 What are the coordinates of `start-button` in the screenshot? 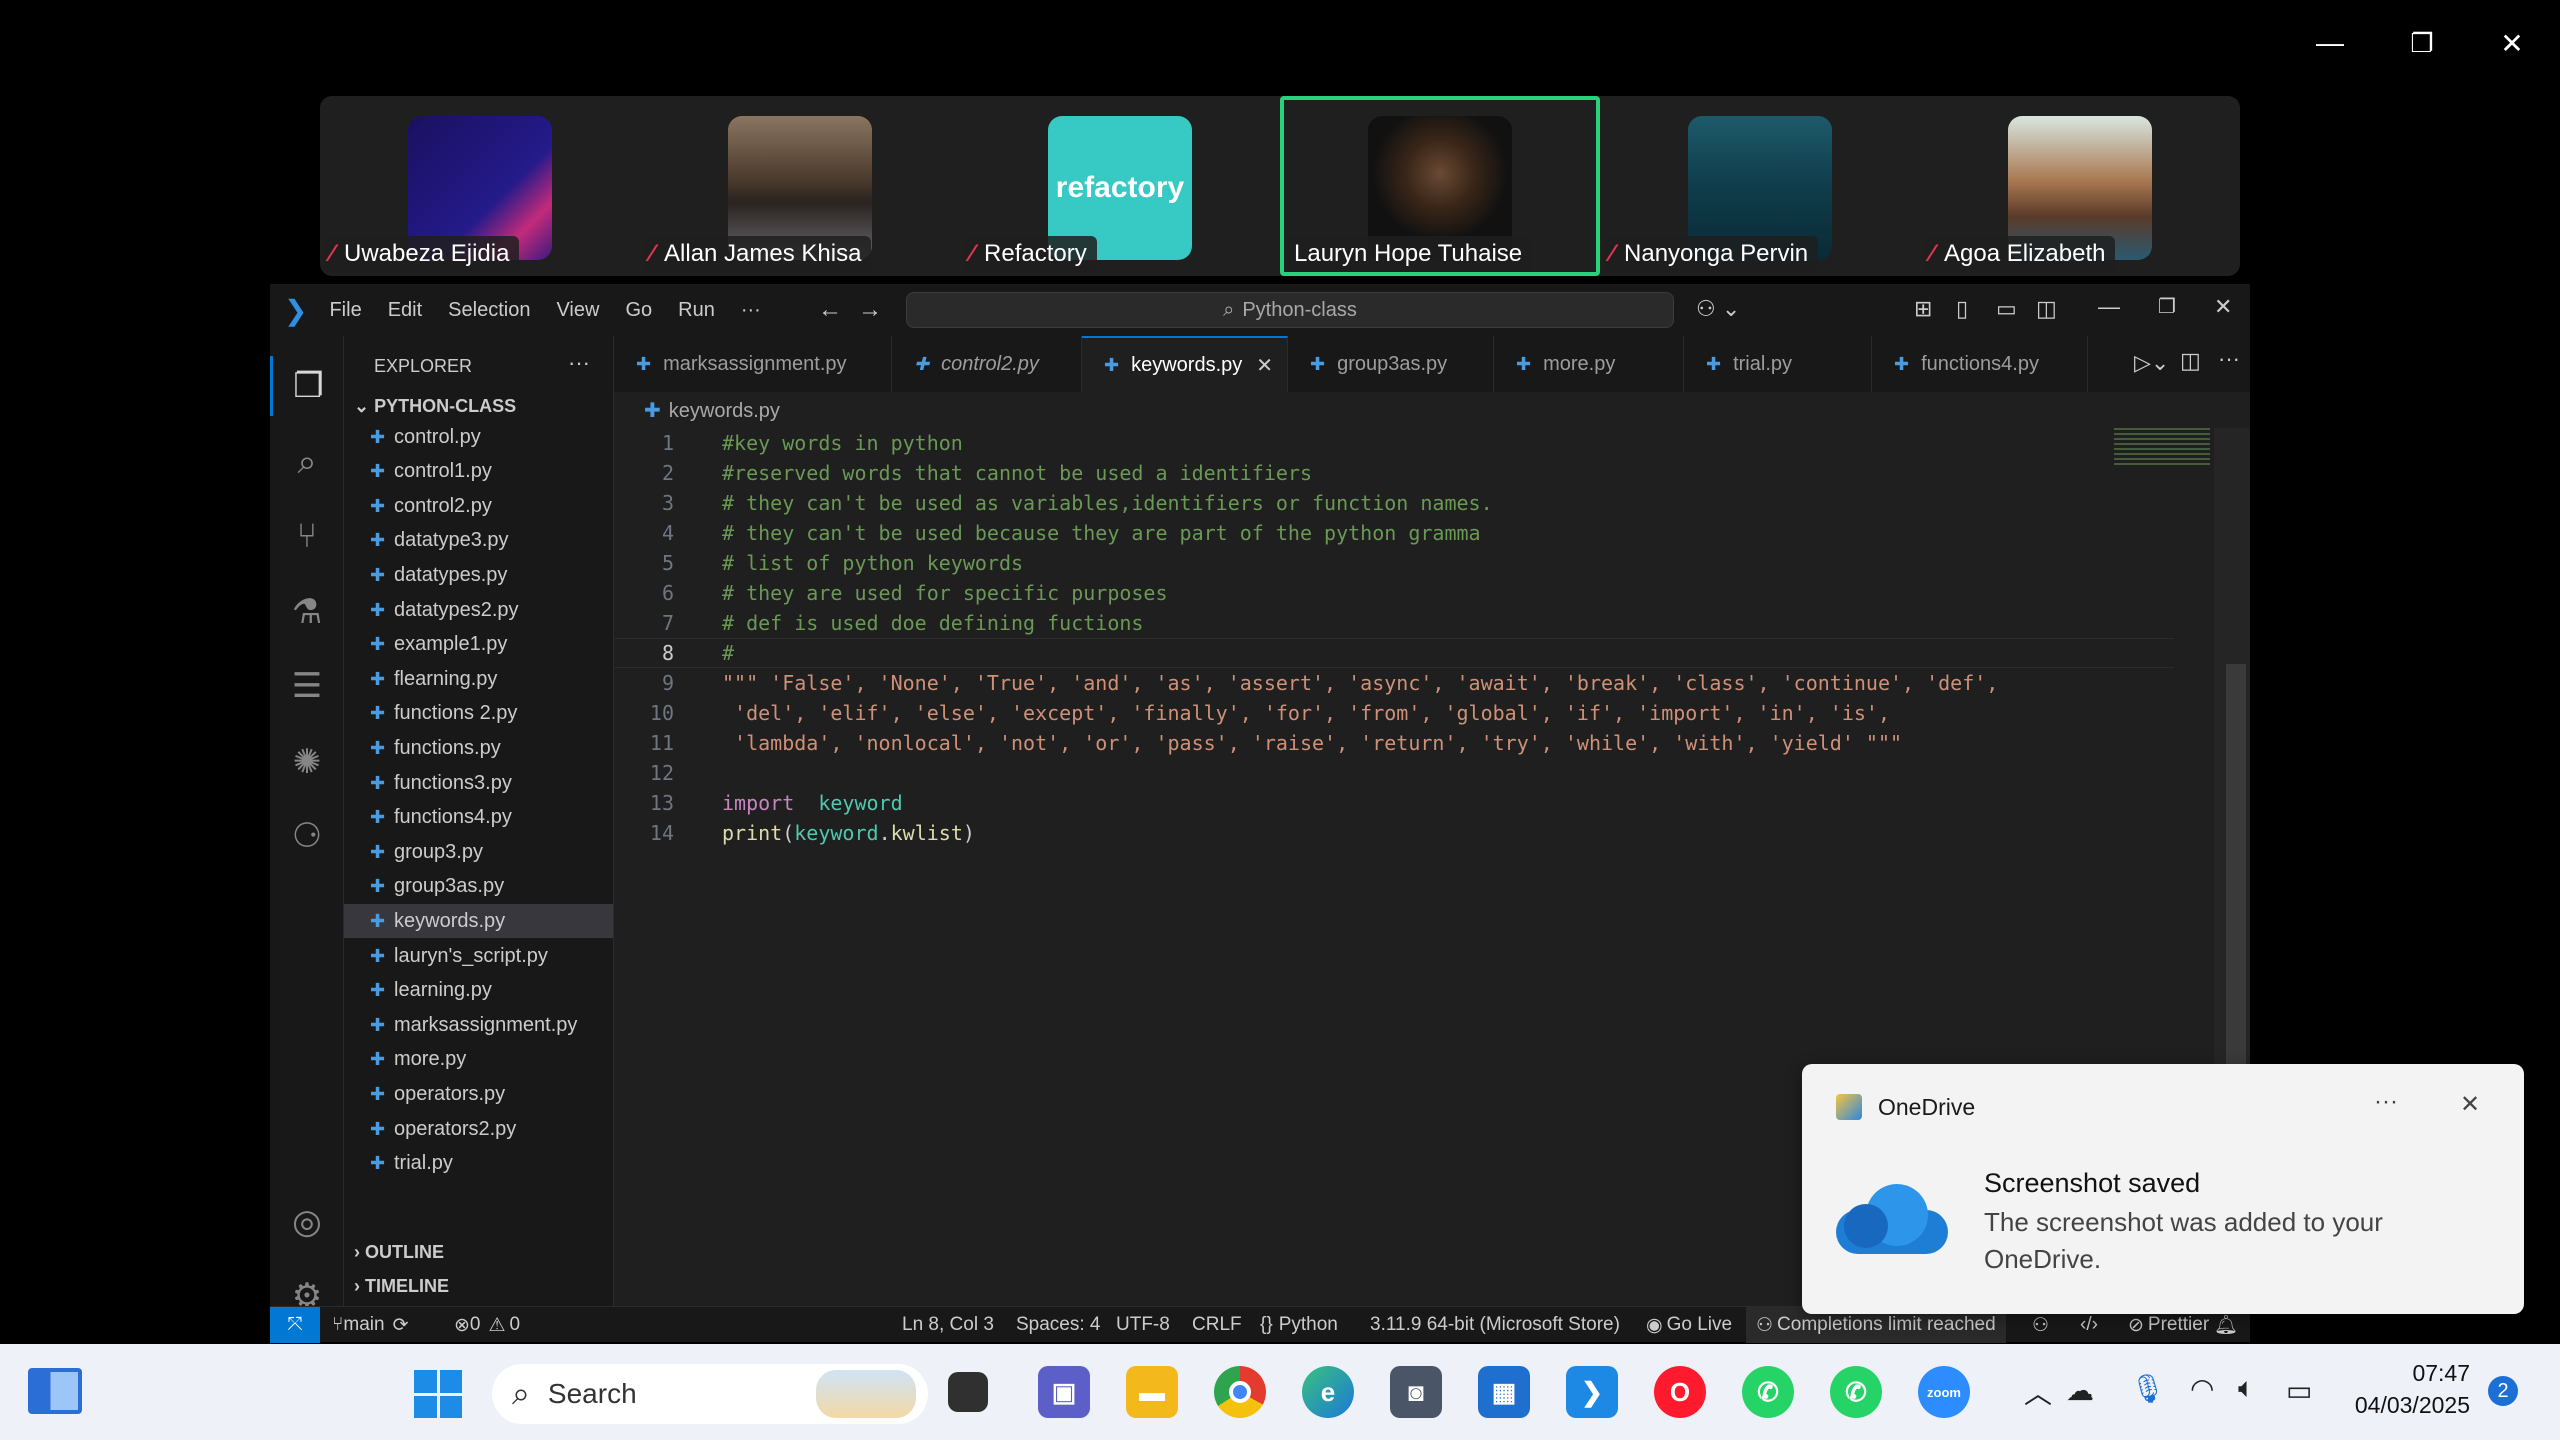 It's located at (438, 1394).